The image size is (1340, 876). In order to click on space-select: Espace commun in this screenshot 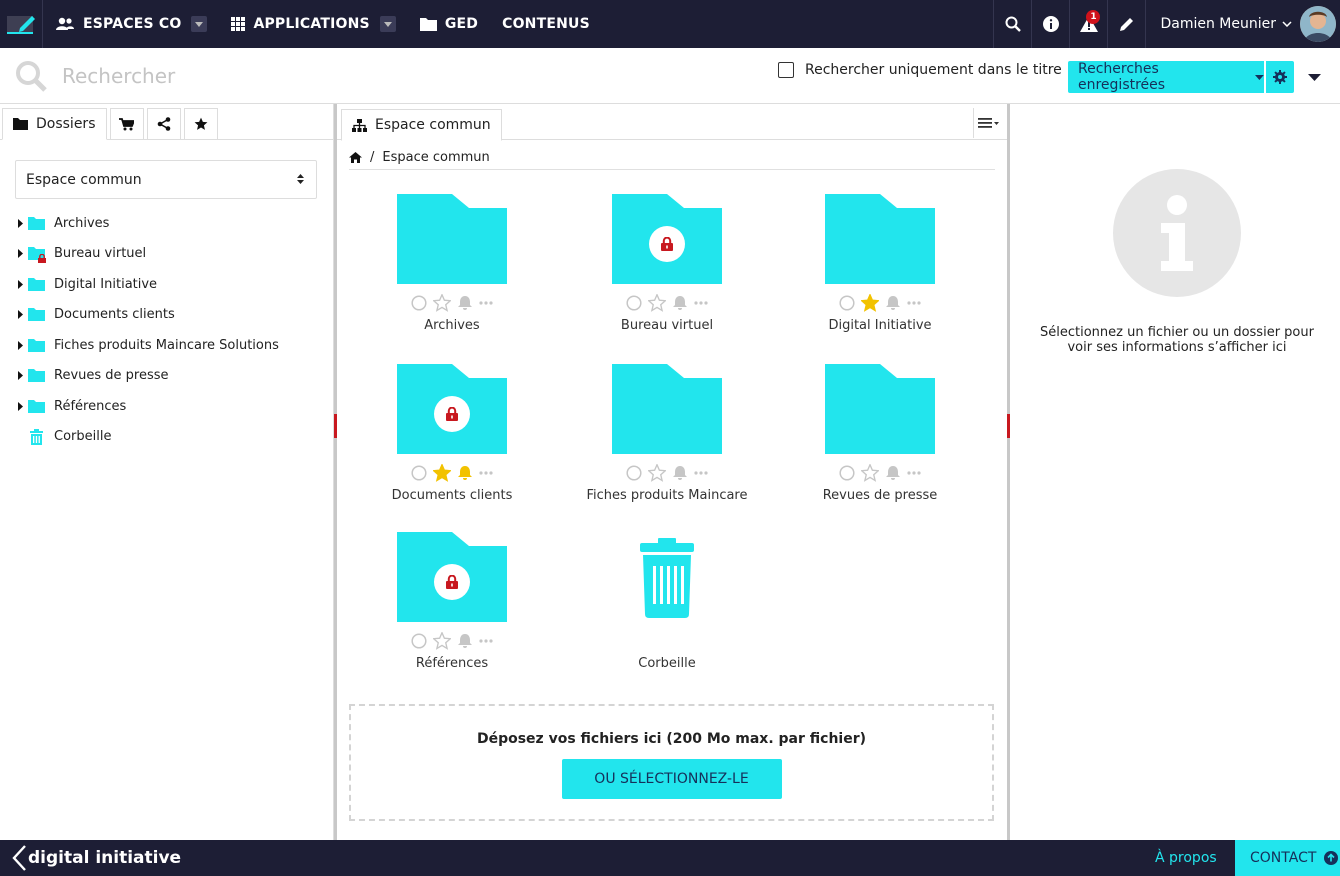, I will do `click(166, 179)`.